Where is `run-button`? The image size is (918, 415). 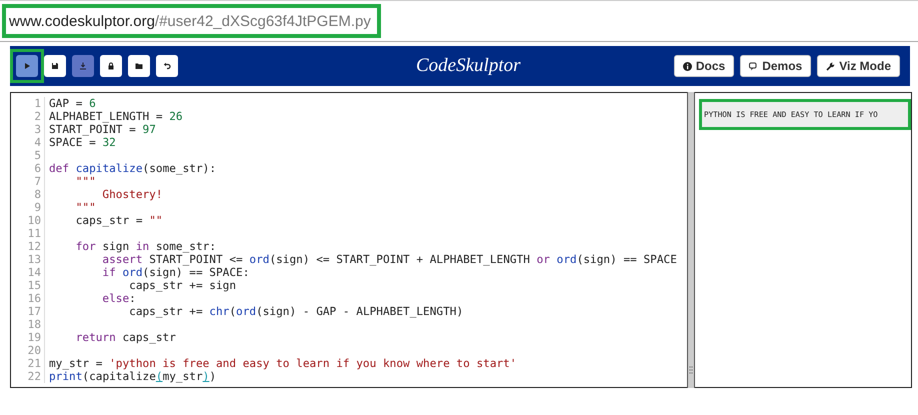 run-button is located at coordinates (27, 66).